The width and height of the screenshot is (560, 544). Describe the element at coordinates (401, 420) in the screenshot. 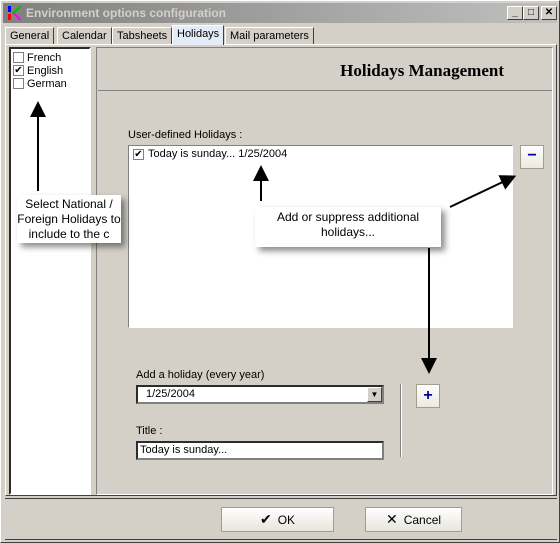

I see `vertical-divider` at that location.